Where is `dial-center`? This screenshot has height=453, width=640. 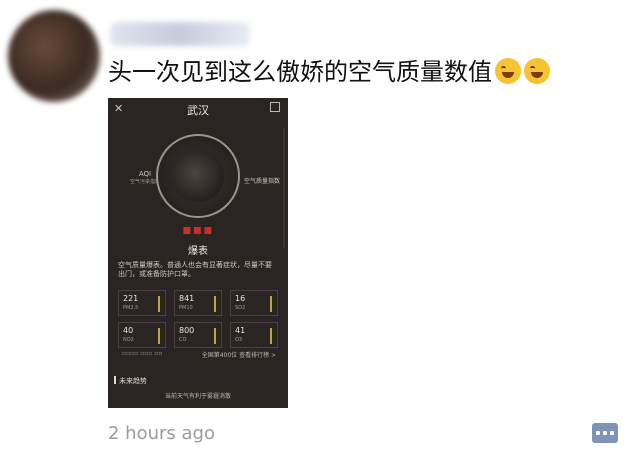 dial-center is located at coordinates (198, 176).